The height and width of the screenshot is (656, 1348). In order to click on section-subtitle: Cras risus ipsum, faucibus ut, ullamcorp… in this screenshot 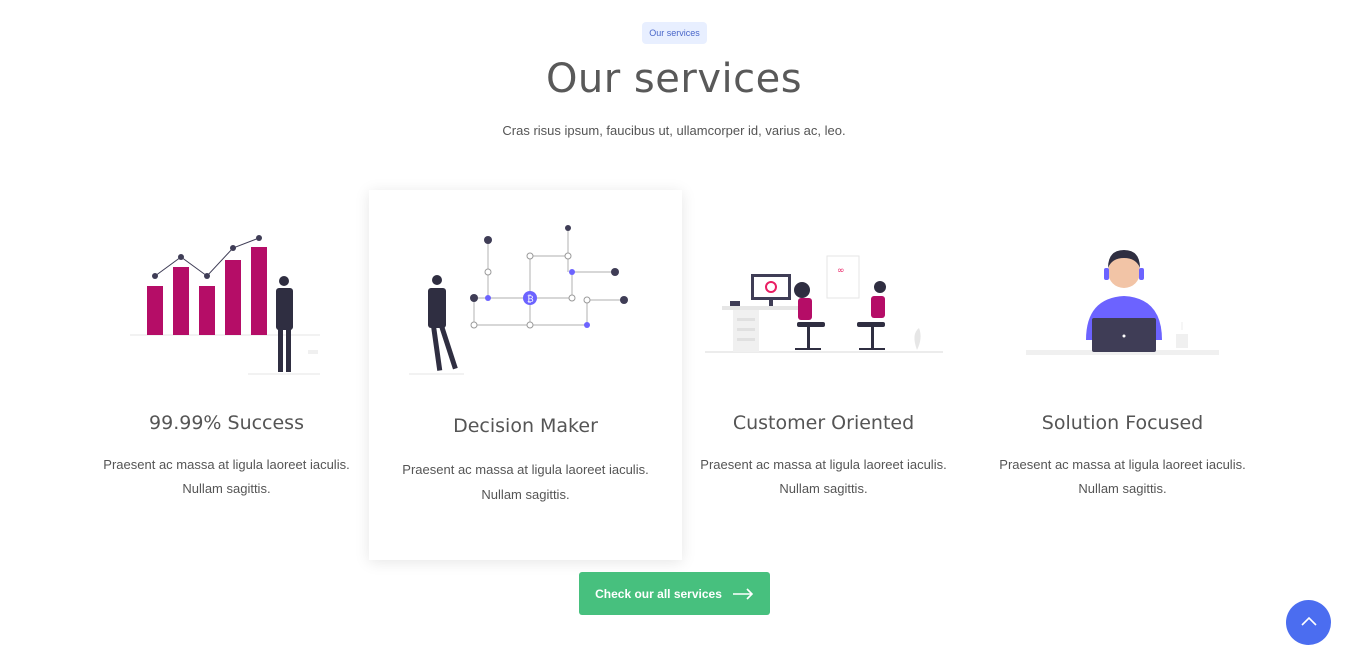, I will do `click(674, 130)`.